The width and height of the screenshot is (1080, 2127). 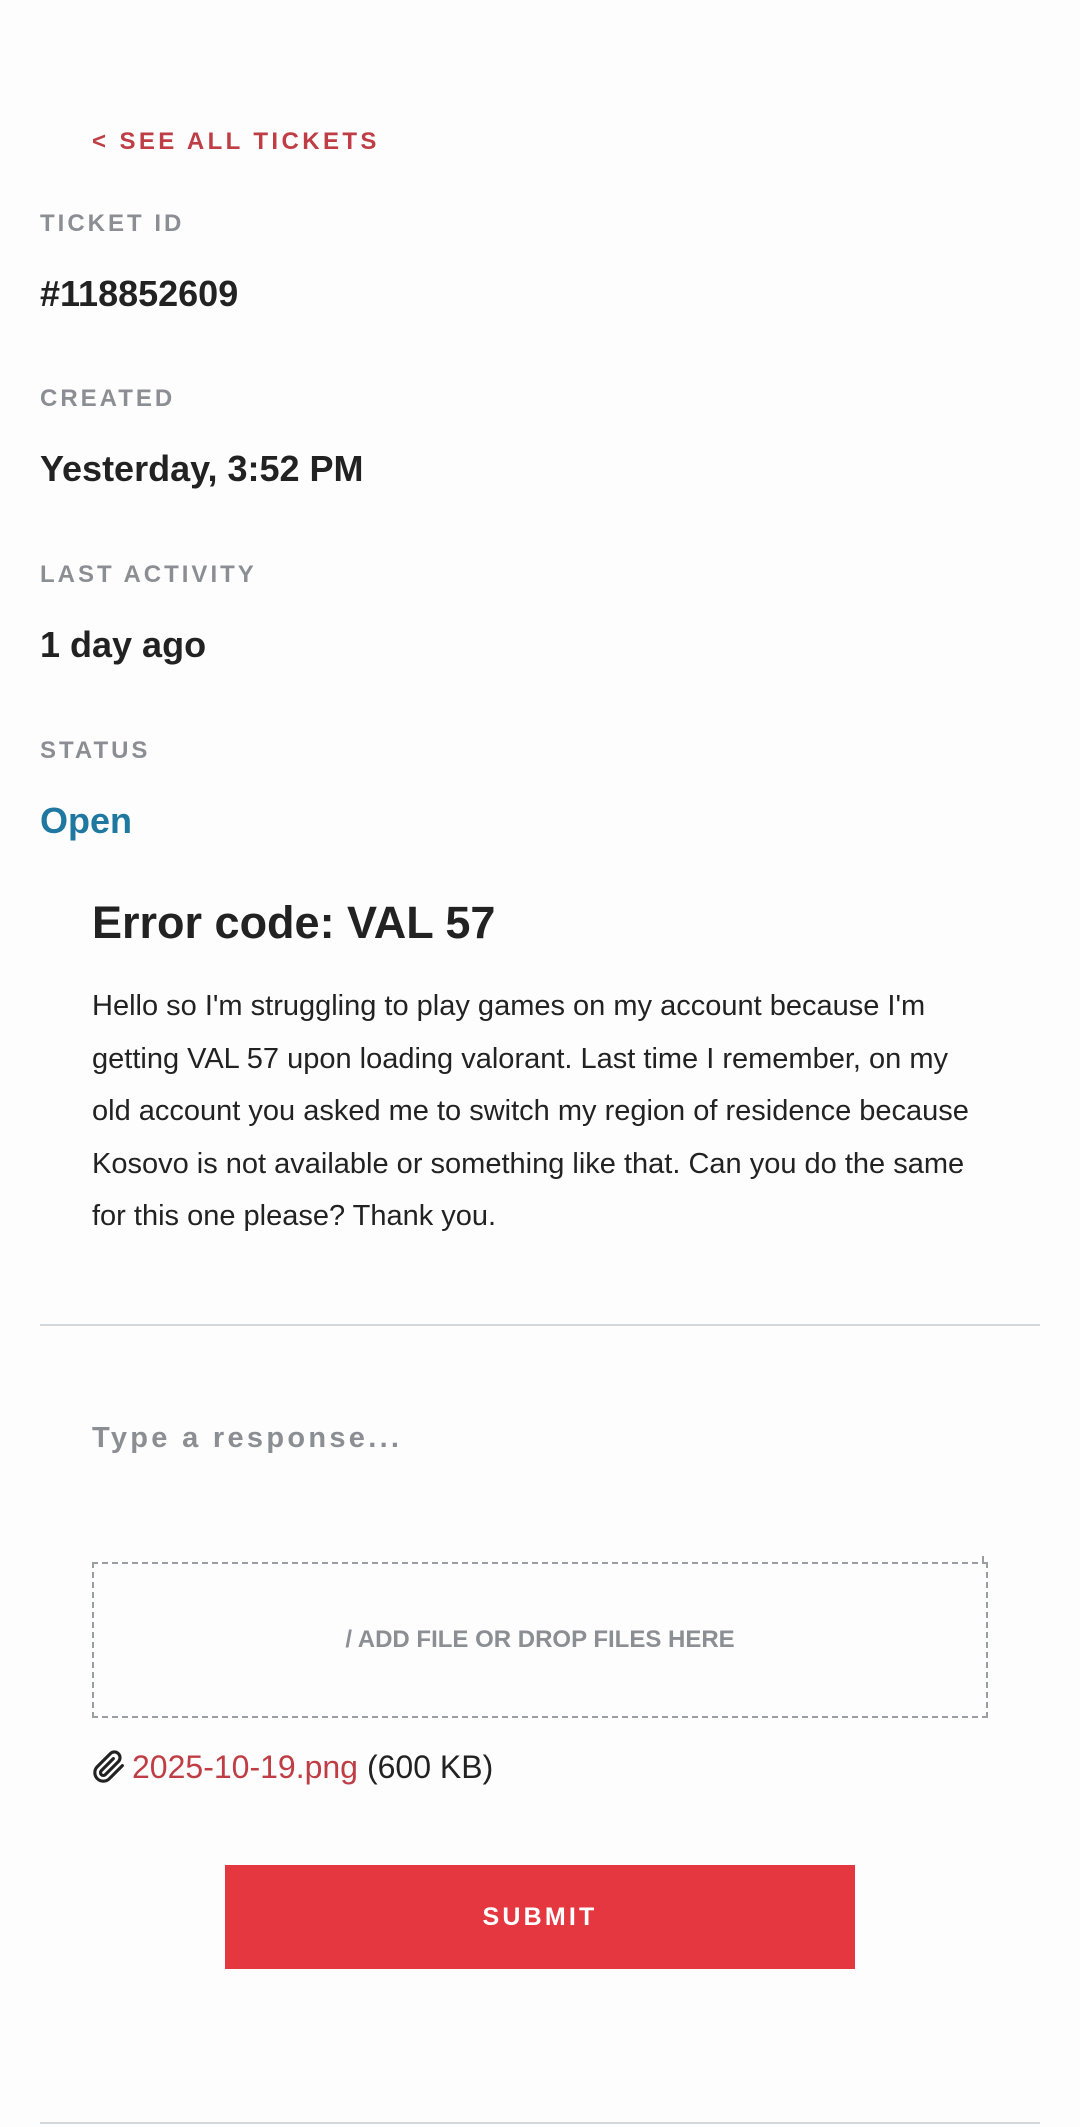 I want to click on attachment-file-link: 2025-10-19.png, so click(x=245, y=1767).